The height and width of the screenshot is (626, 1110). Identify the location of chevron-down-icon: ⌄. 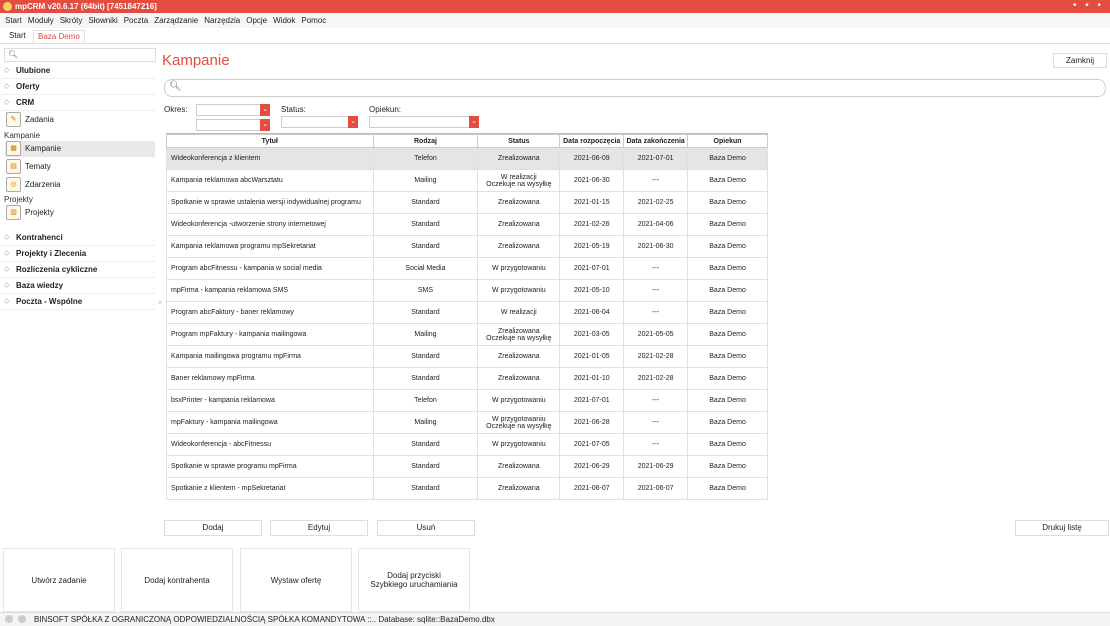
(474, 122).